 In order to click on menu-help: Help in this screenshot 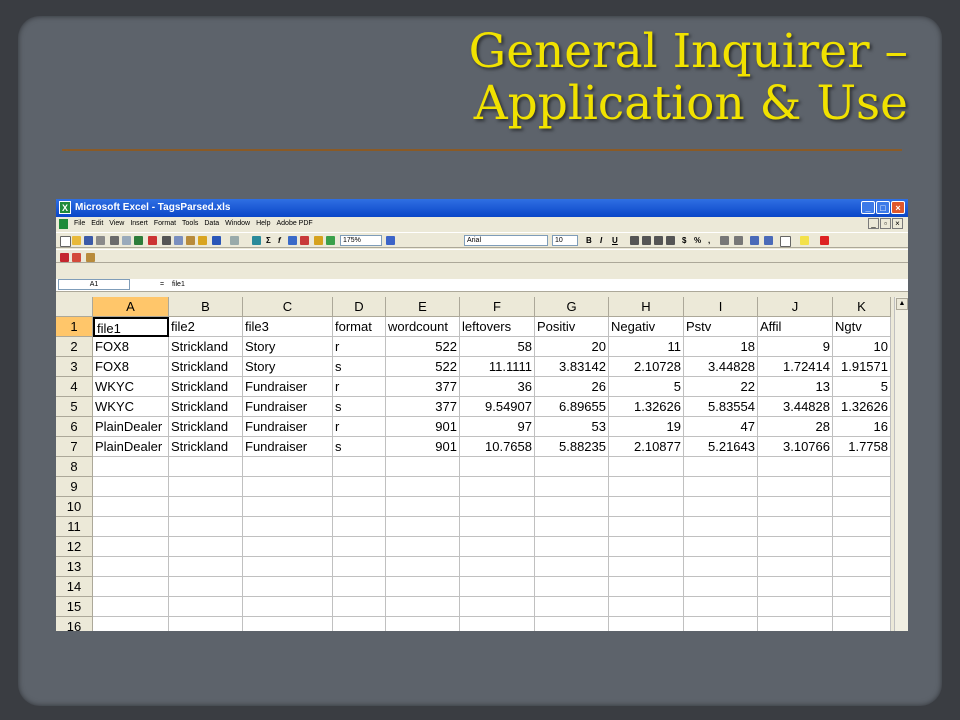, I will do `click(263, 224)`.